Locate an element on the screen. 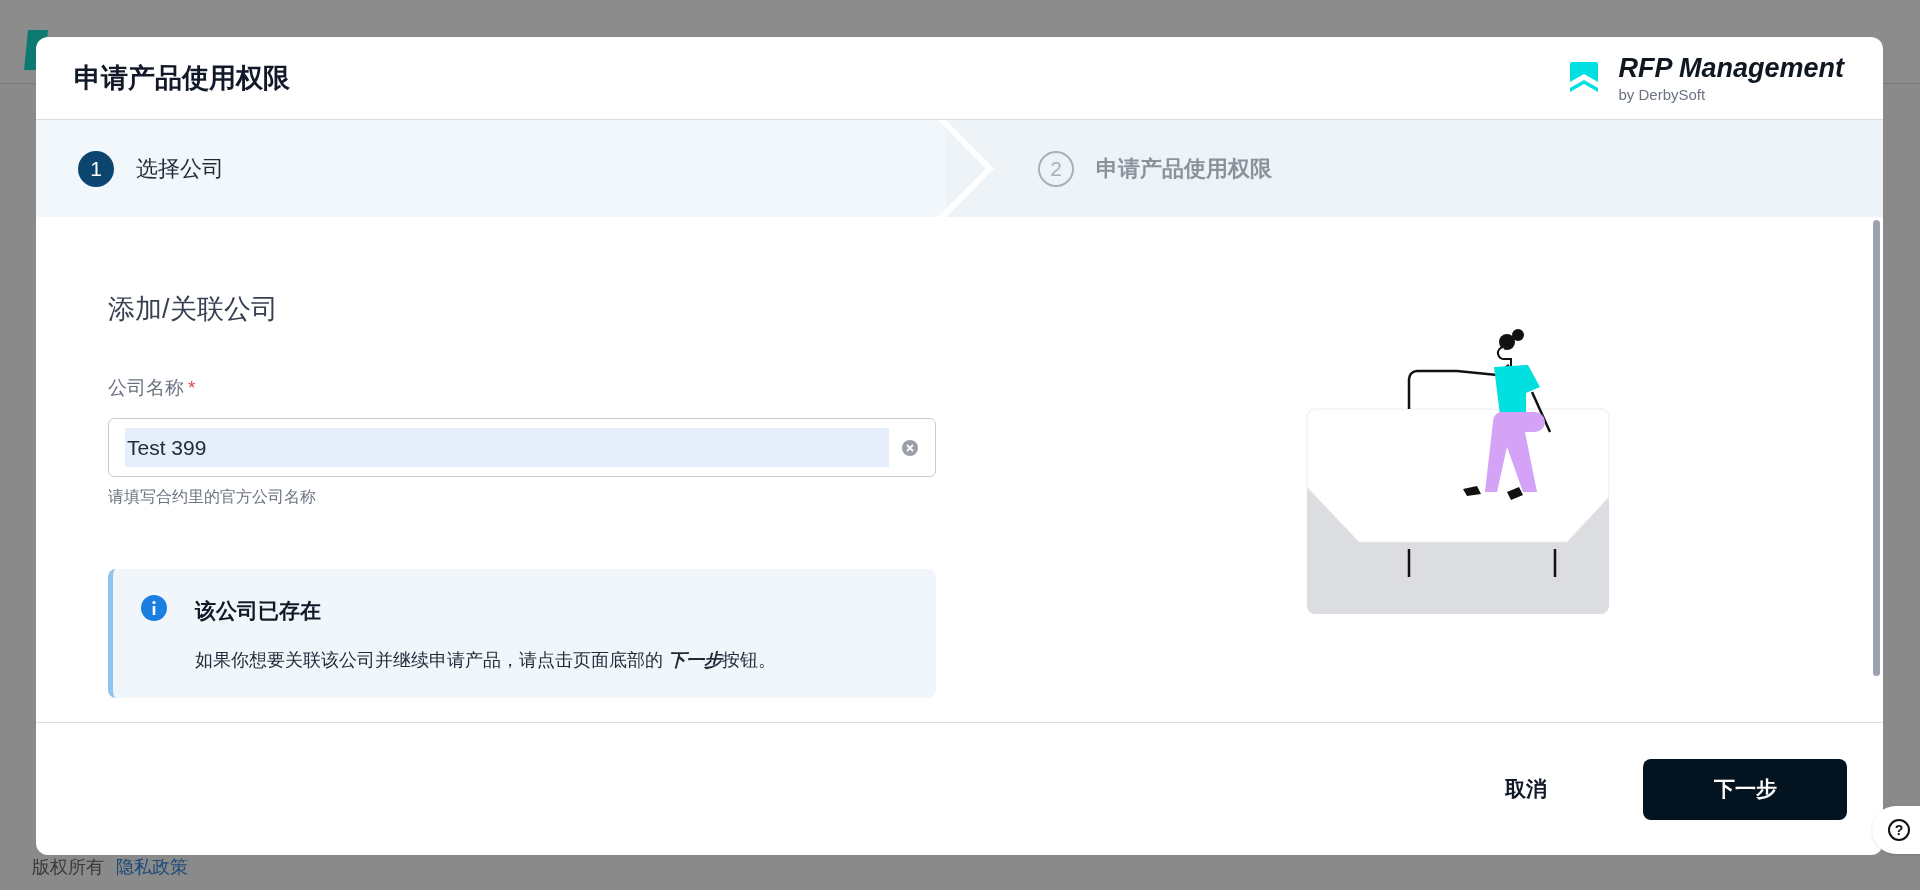 The height and width of the screenshot is (890, 1920). step-label: 申请产品使用权限 is located at coordinates (1184, 169).